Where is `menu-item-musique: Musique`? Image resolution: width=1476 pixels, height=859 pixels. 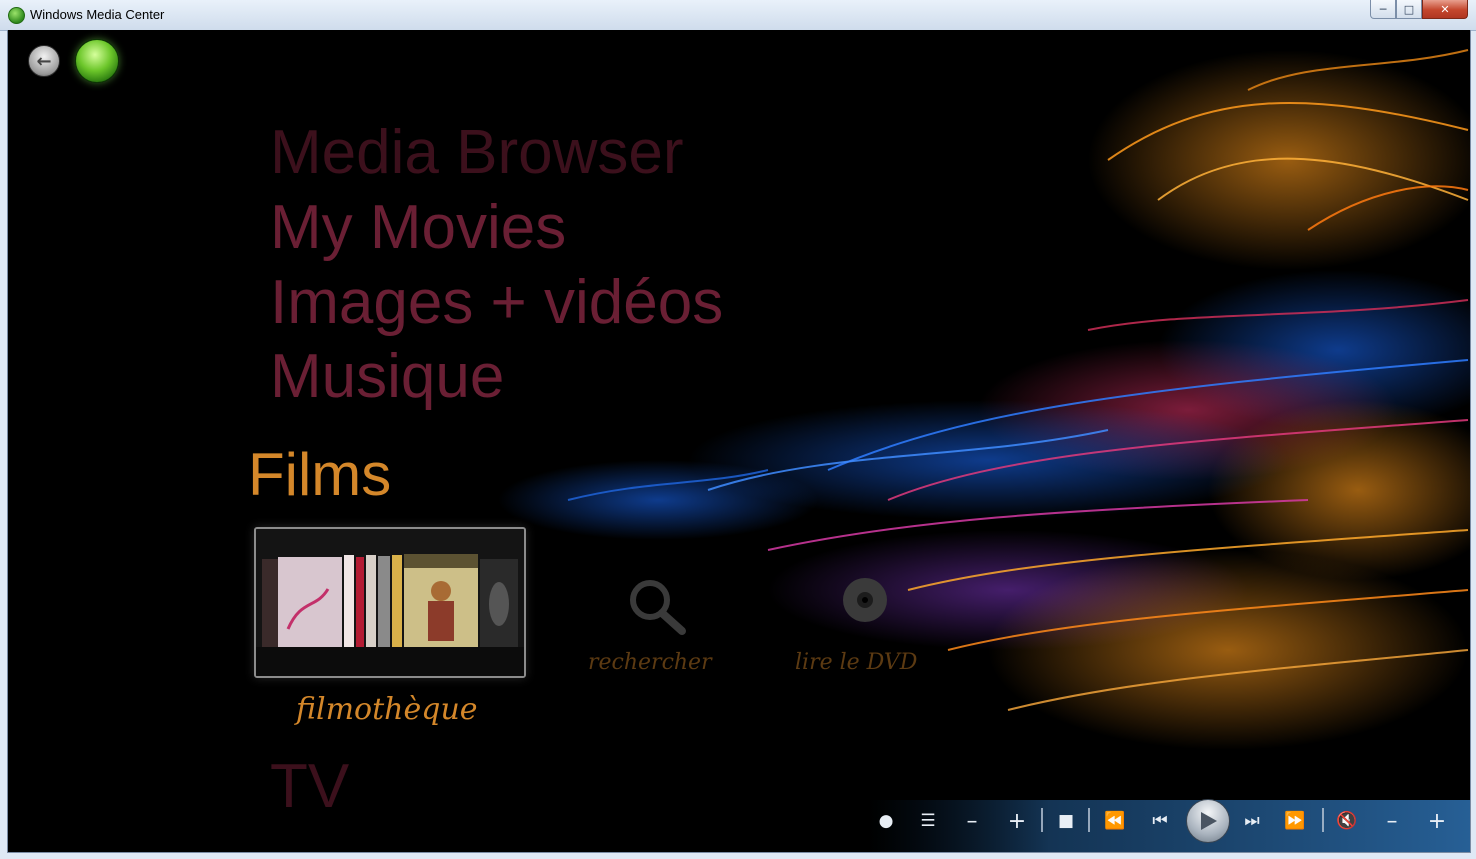
menu-item-musique: Musique is located at coordinates (387, 377).